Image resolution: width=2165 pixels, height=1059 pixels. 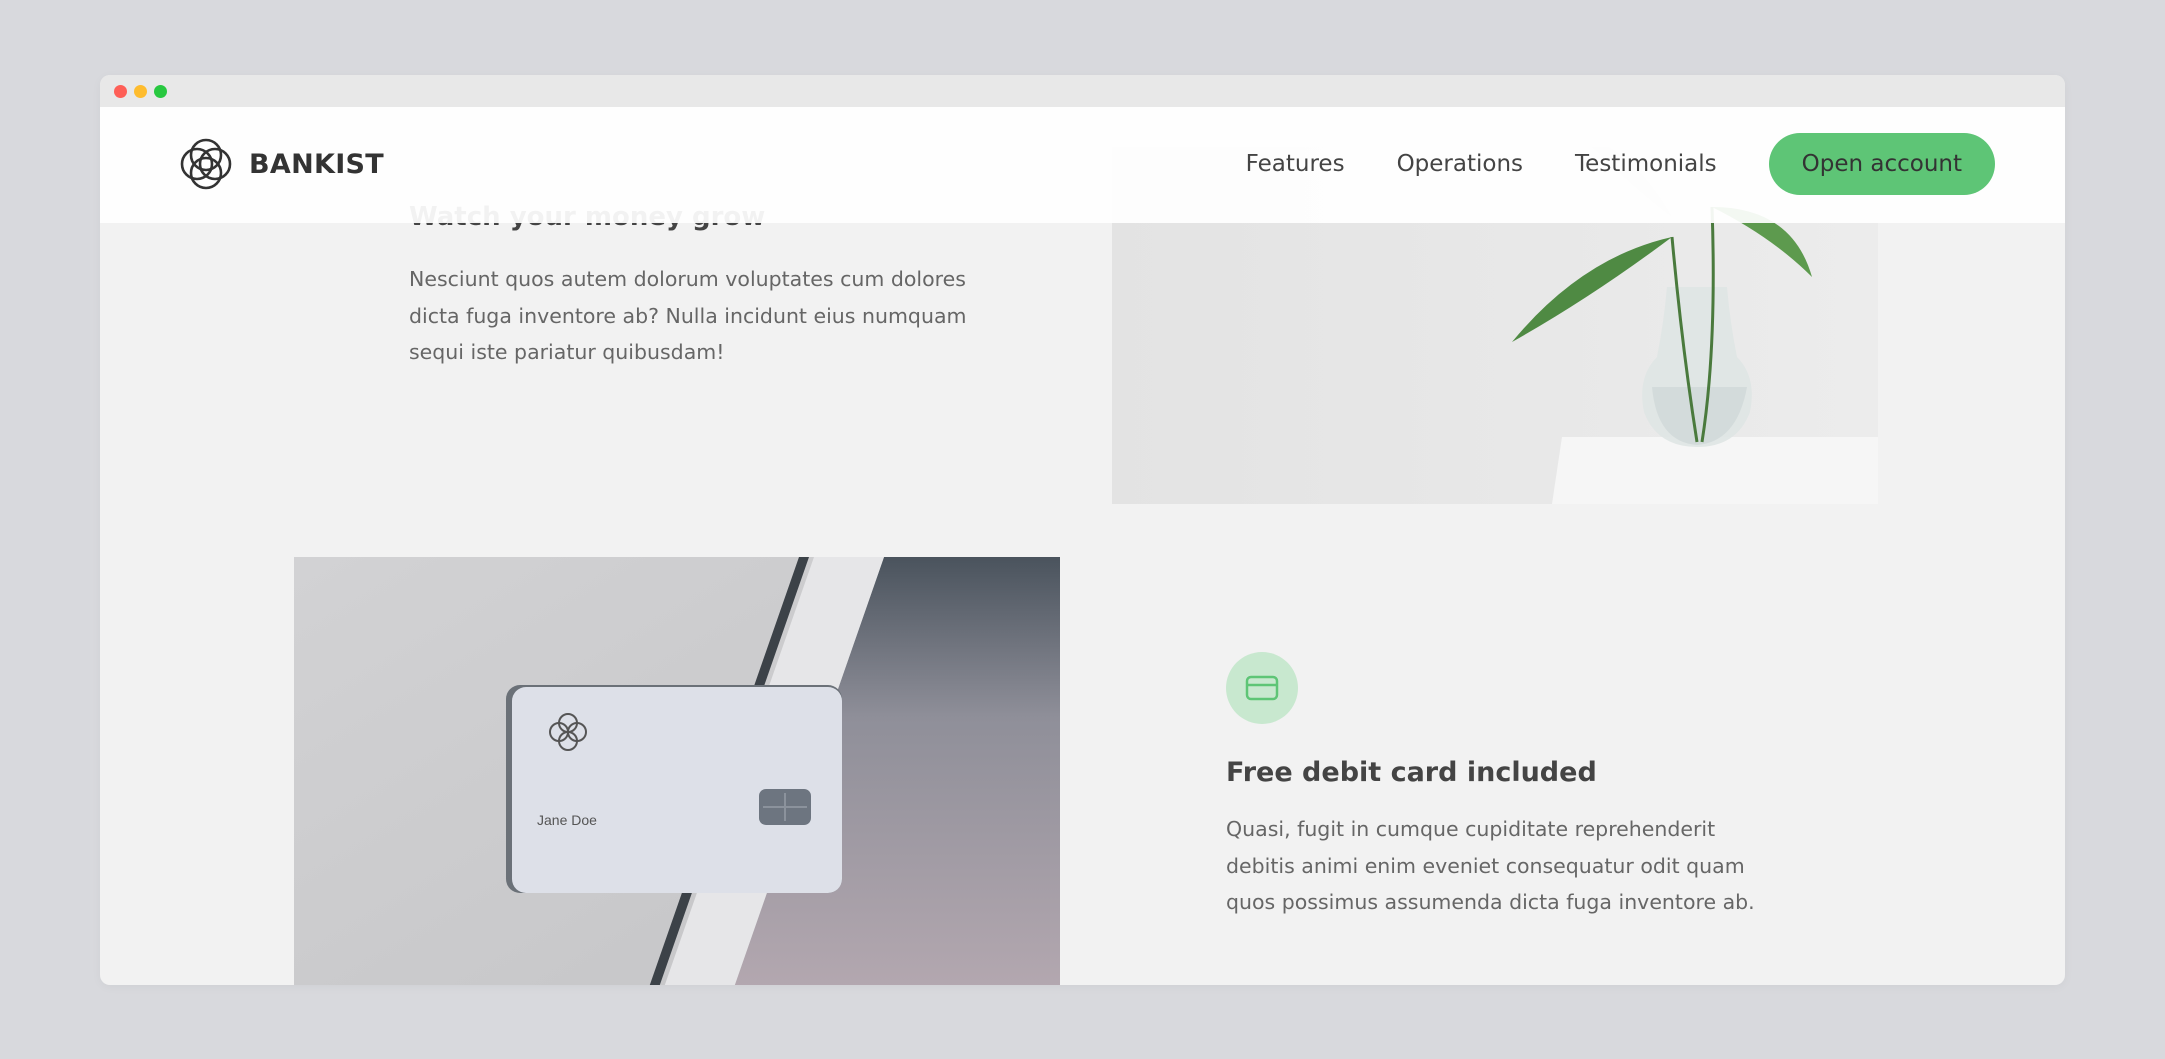 What do you see at coordinates (1460, 164) in the screenshot?
I see `nav-link-operations: Operations` at bounding box center [1460, 164].